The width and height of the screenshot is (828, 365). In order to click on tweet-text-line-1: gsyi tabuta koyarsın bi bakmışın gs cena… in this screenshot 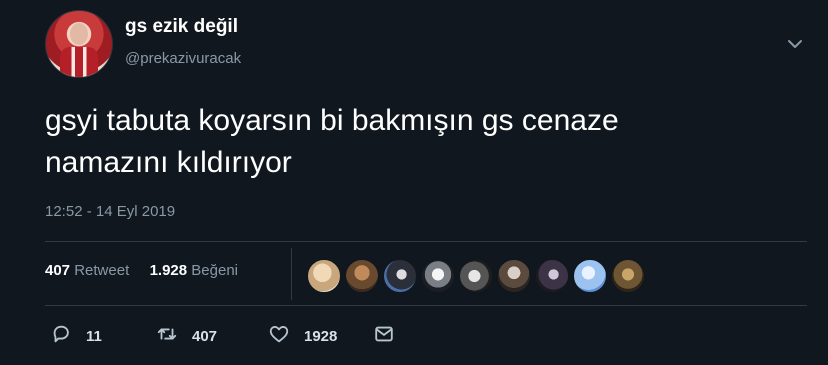, I will do `click(332, 120)`.